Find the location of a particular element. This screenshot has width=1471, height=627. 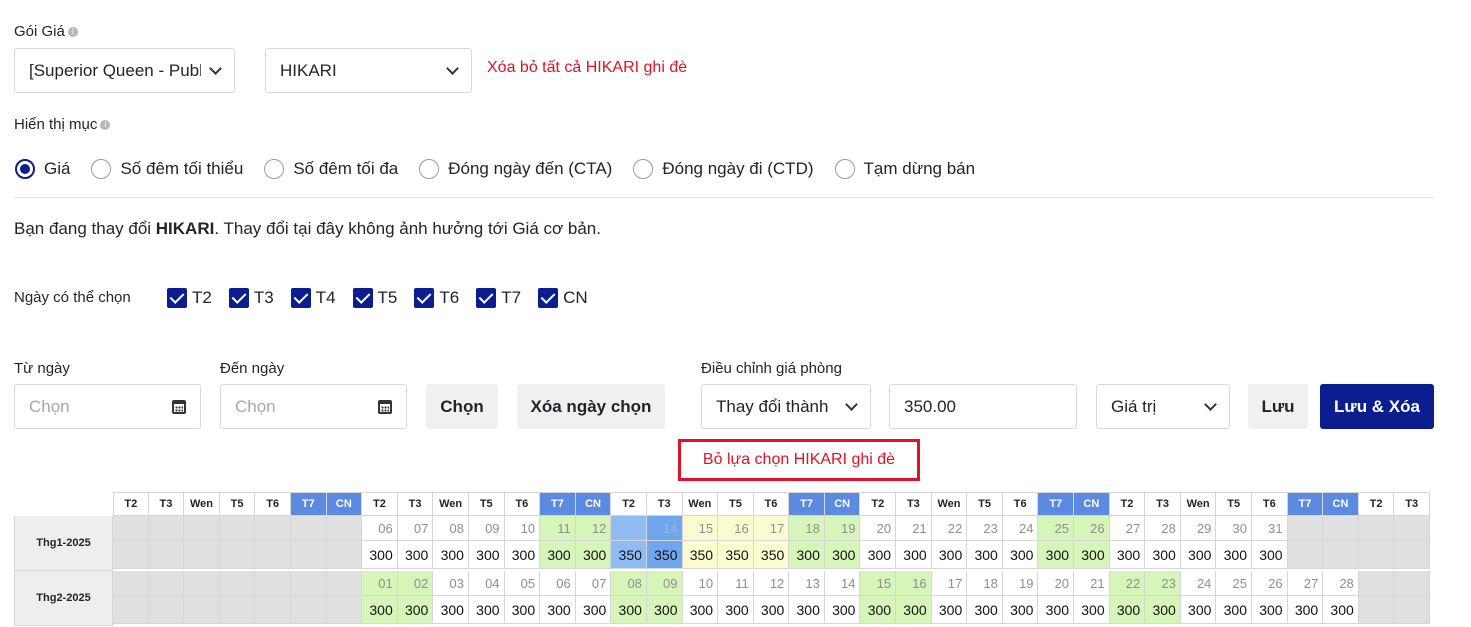

choose-button: Chọn is located at coordinates (462, 406).